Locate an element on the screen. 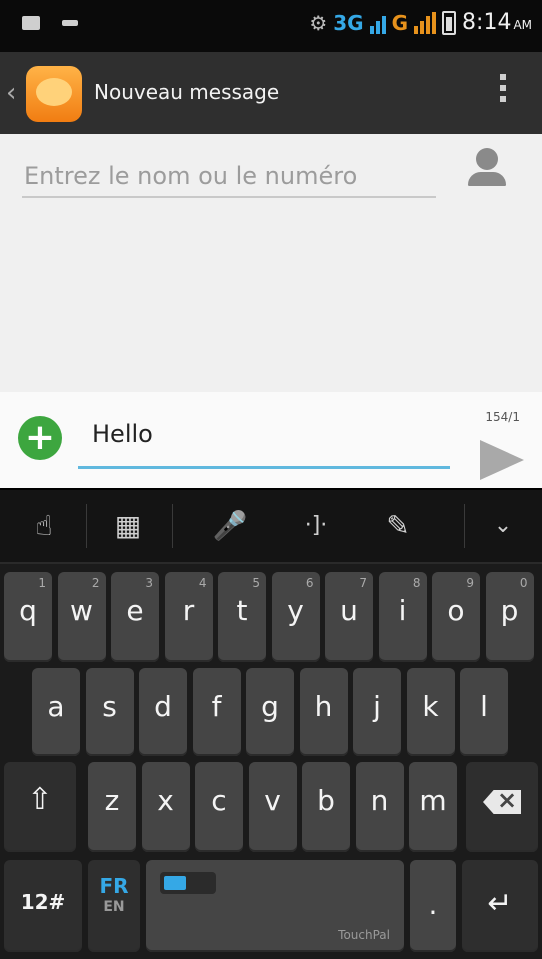 The image size is (542, 959). key-label: e is located at coordinates (135, 610).